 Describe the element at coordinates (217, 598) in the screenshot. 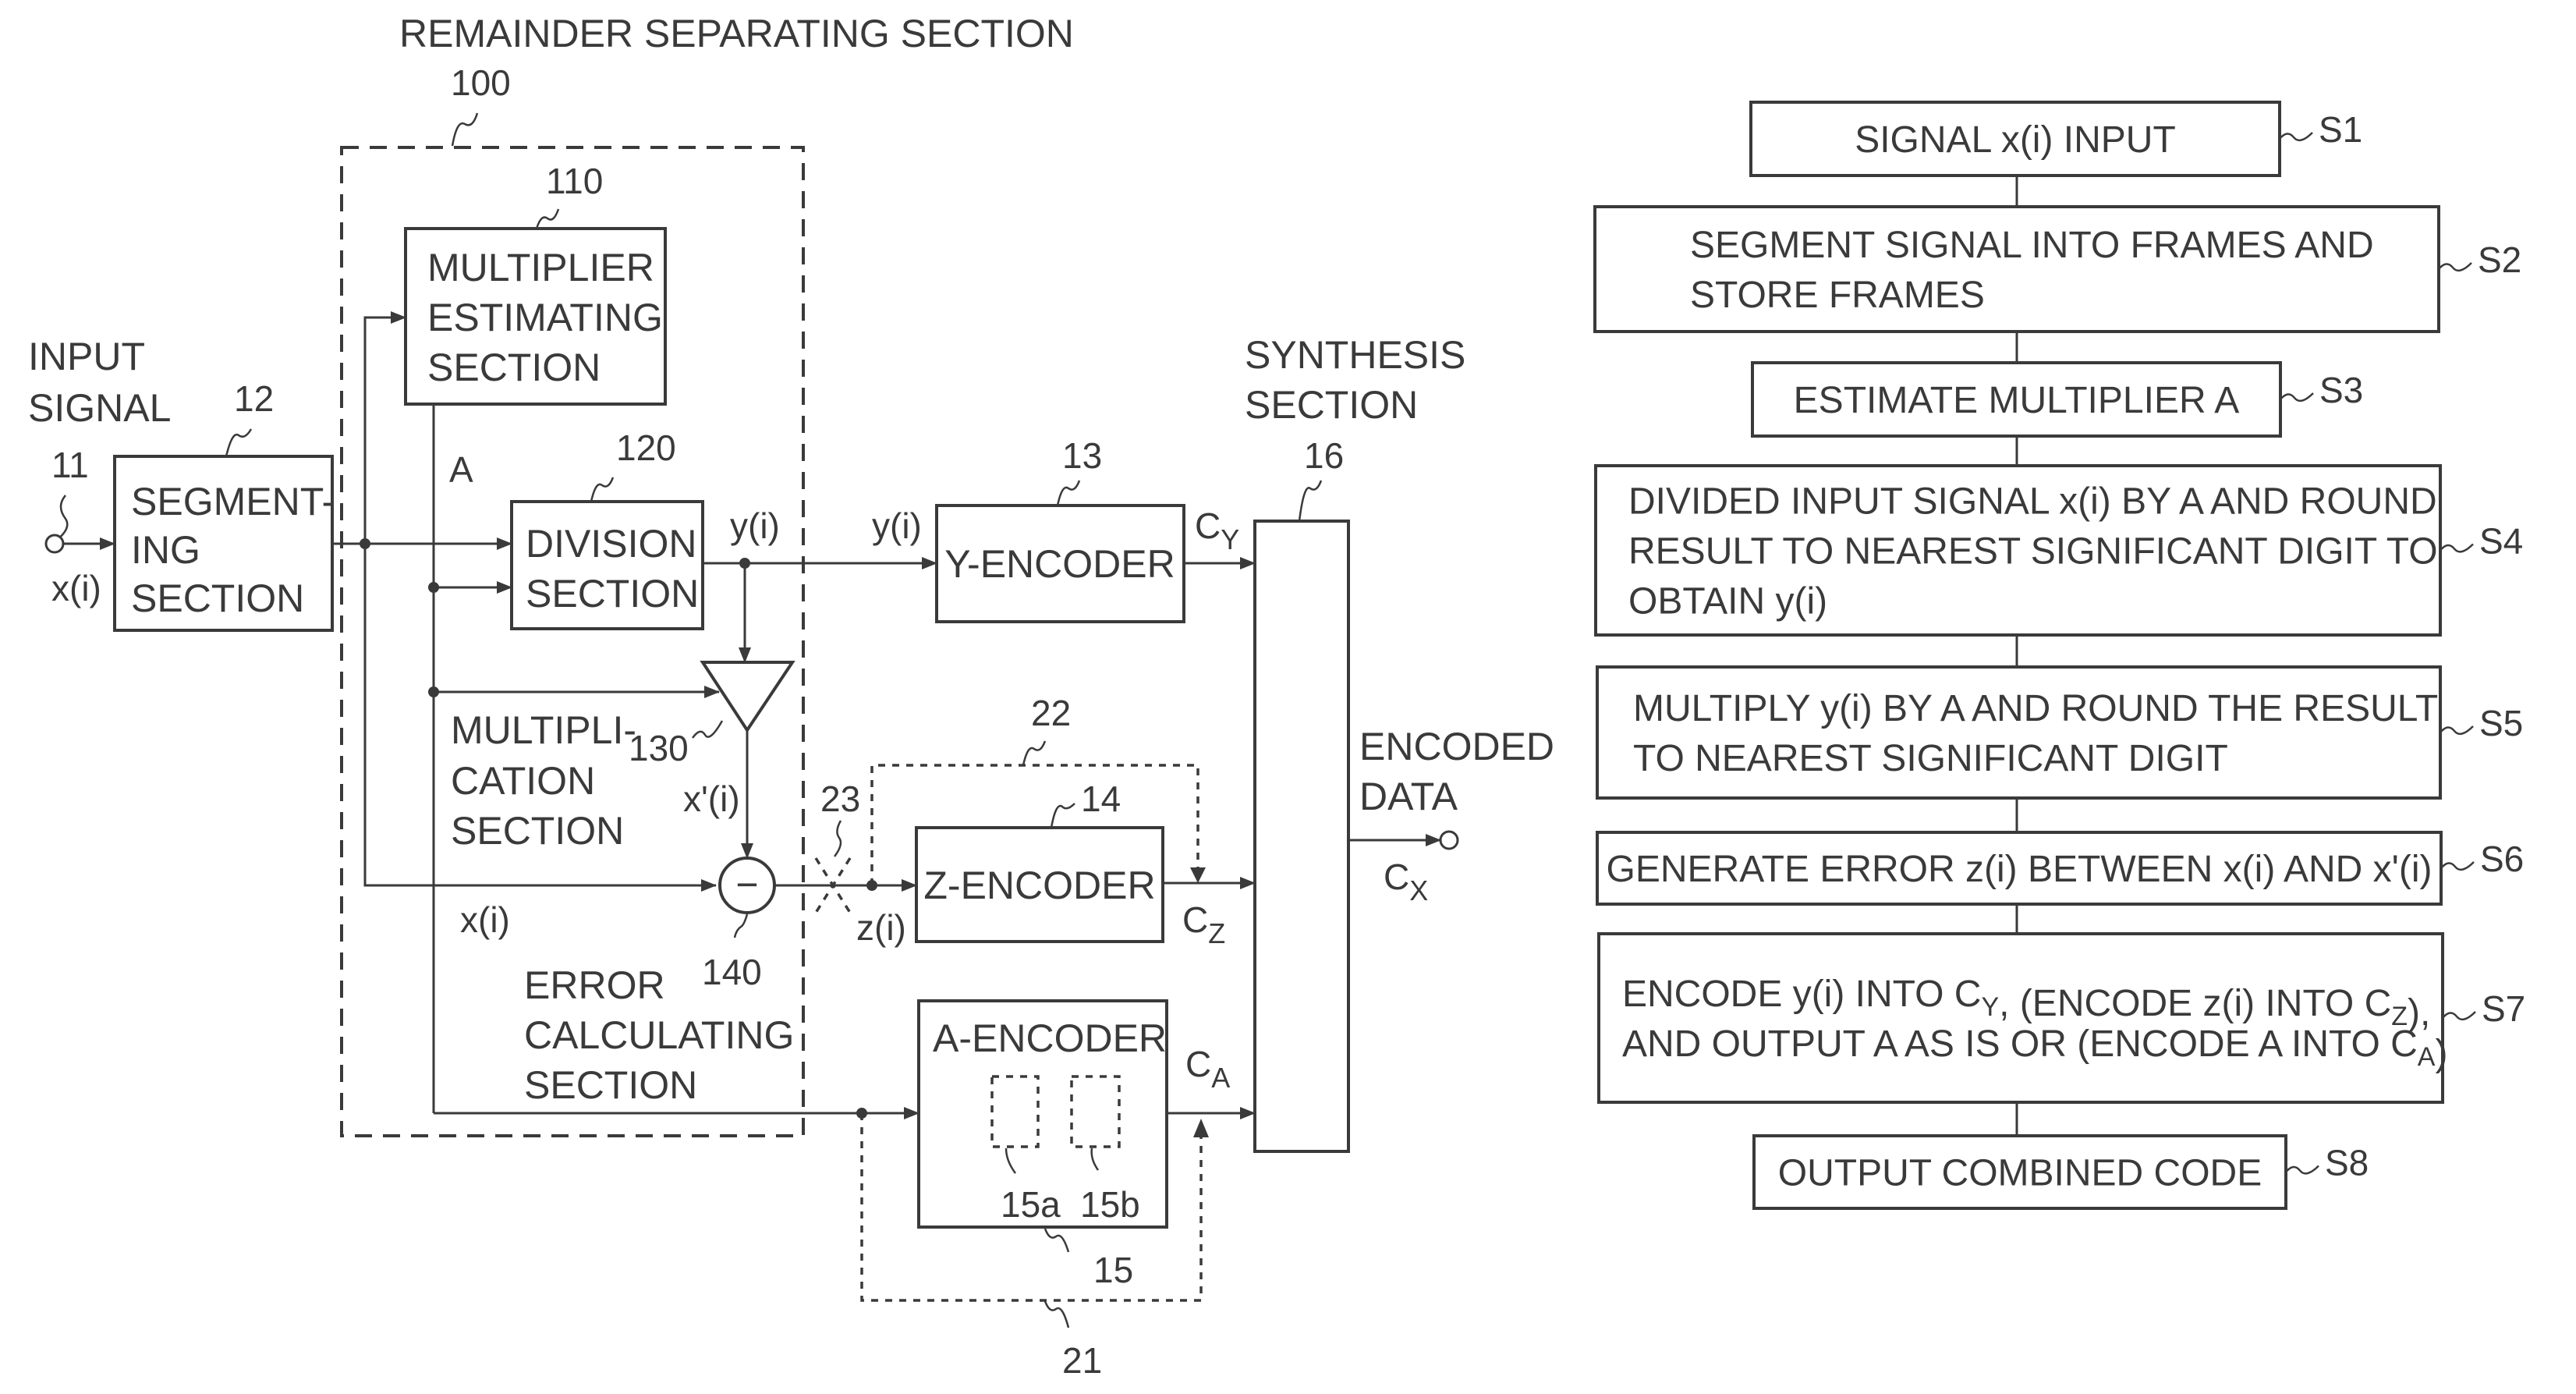

I see `segmenting-label-3: SECTION` at that location.